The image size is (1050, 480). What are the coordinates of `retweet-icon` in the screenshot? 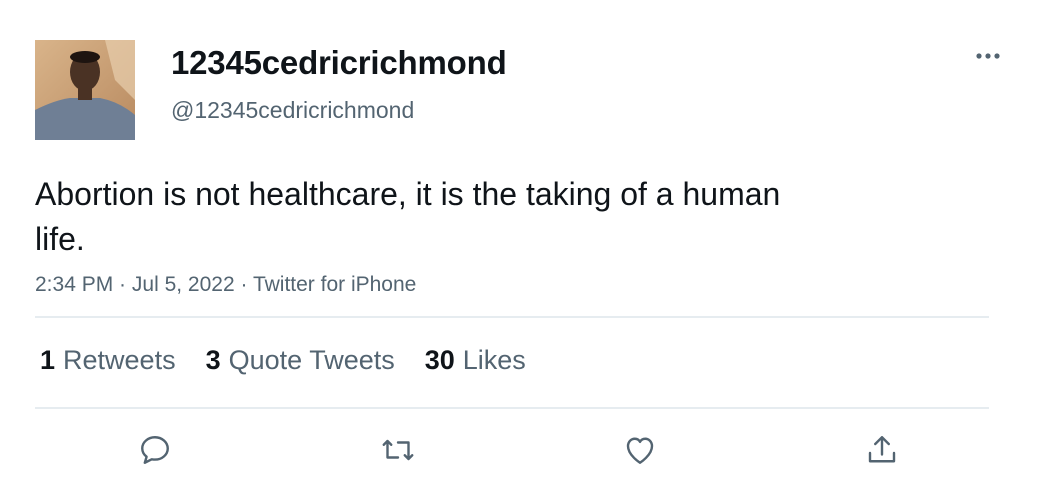 It's located at (398, 450).